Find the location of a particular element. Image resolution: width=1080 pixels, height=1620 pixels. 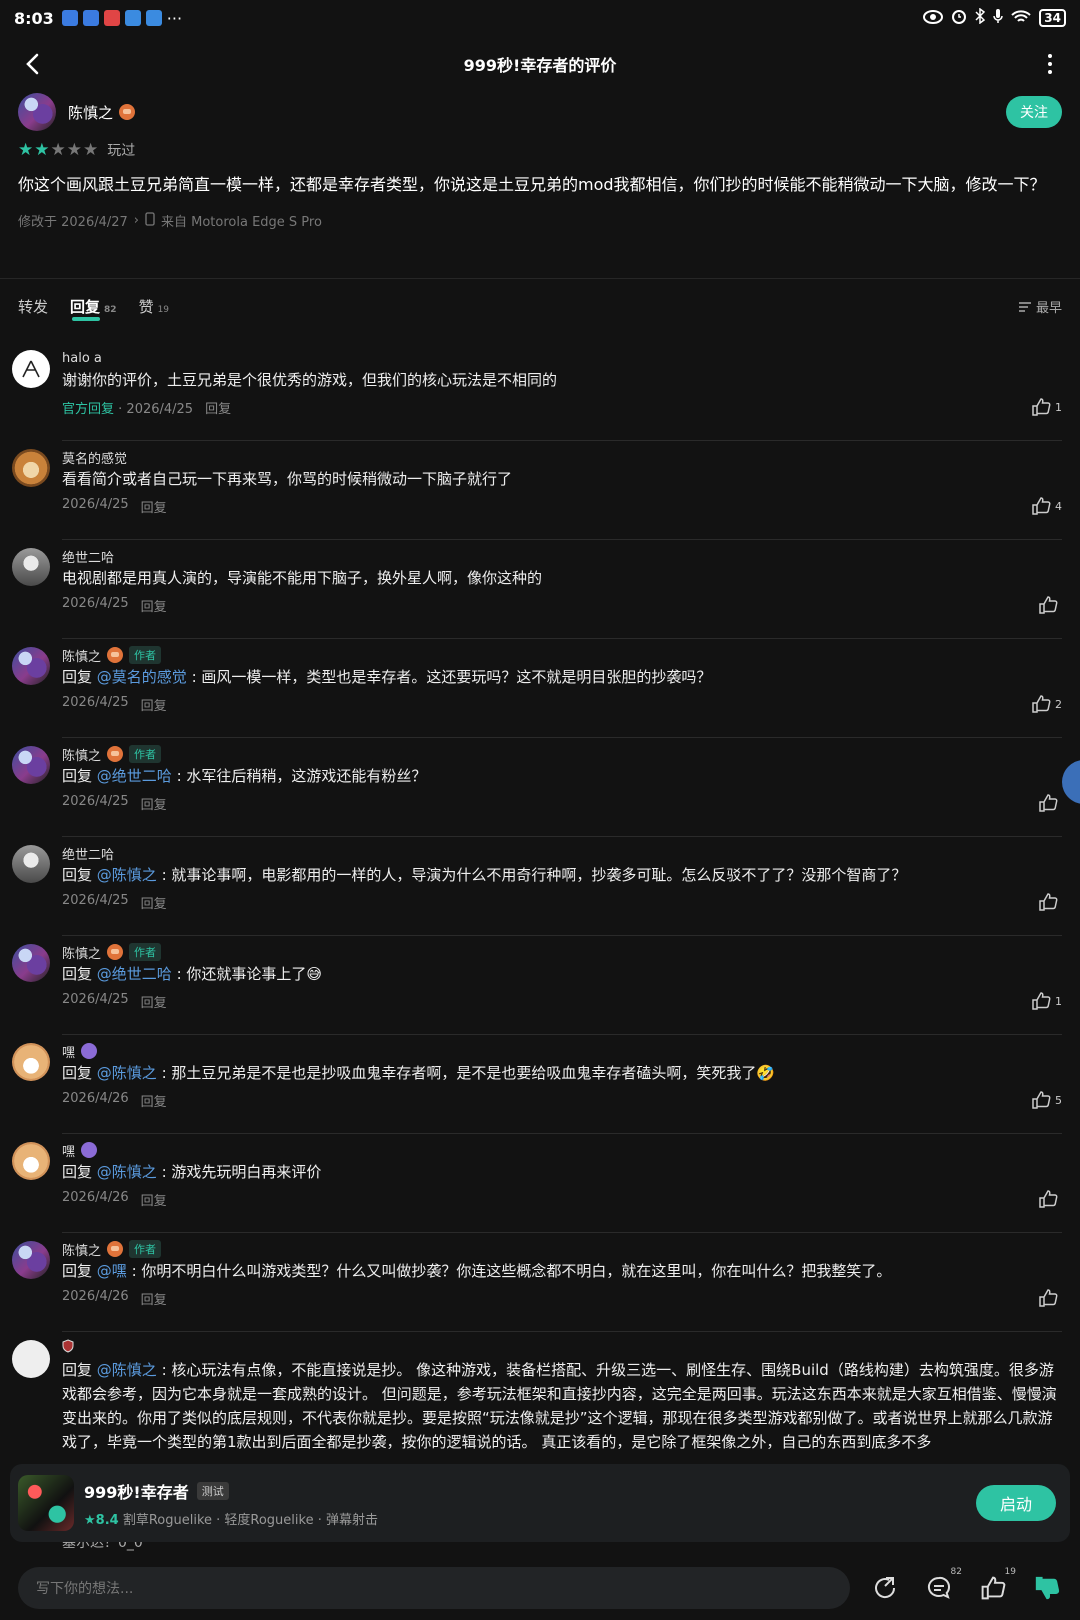

status-bar: 8:03 ··· 34 is located at coordinates (540, 18).